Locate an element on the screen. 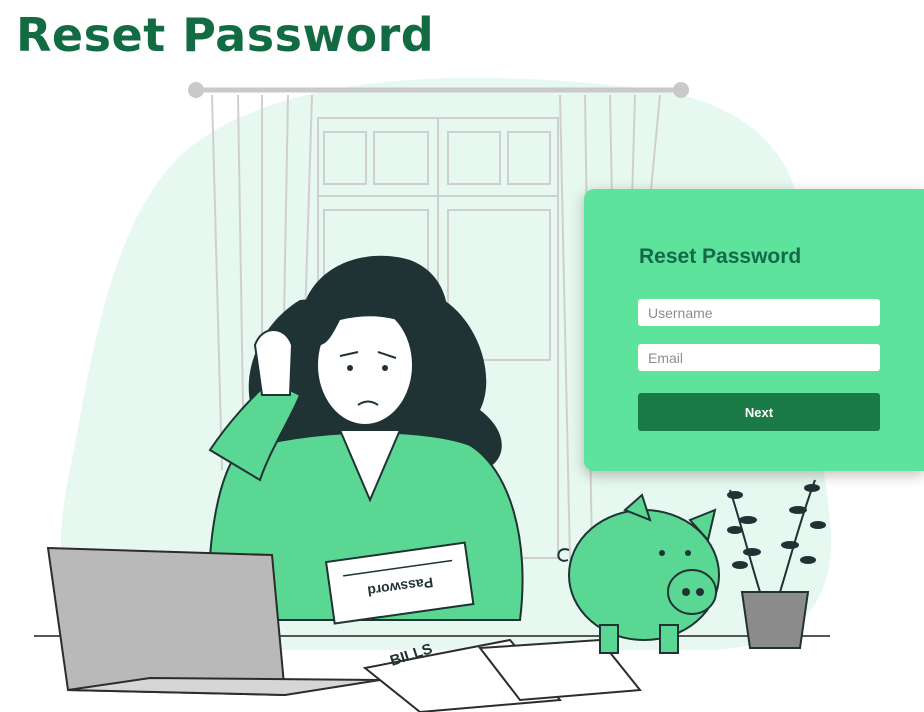 The width and height of the screenshot is (924, 712). next-button: Next is located at coordinates (759, 412).